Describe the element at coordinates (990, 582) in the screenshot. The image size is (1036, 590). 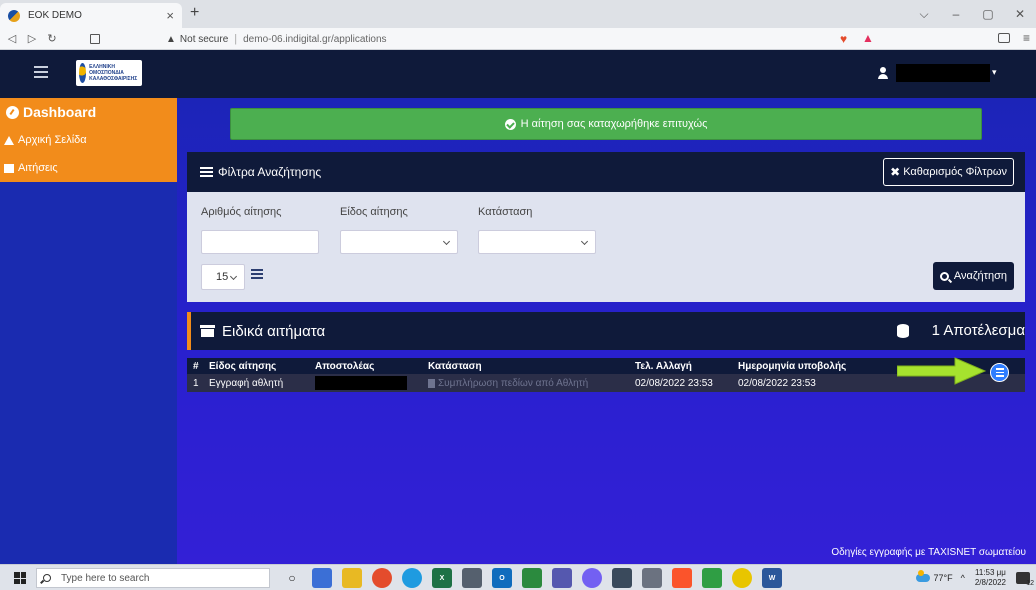
I see `clock-date: 2/8/2022` at that location.